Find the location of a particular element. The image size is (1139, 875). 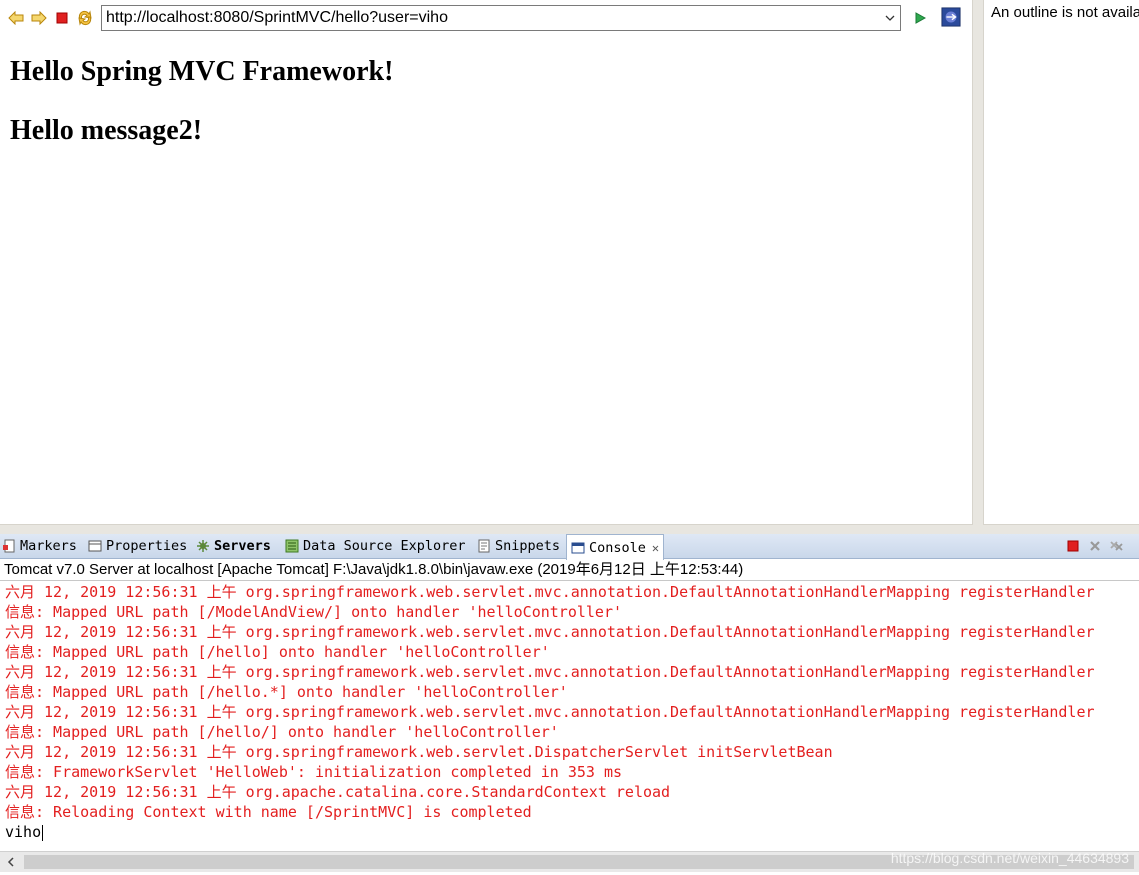

browser-toolbar is located at coordinates (486, 19).